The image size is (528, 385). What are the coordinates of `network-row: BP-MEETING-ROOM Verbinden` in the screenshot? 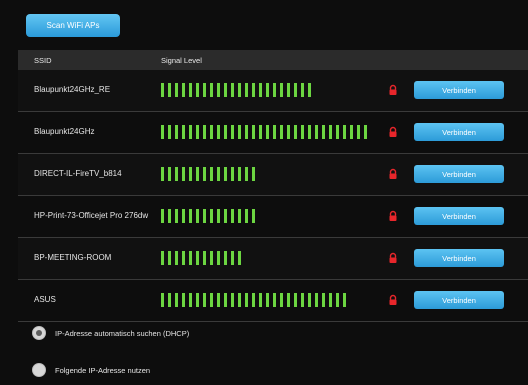 It's located at (273, 259).